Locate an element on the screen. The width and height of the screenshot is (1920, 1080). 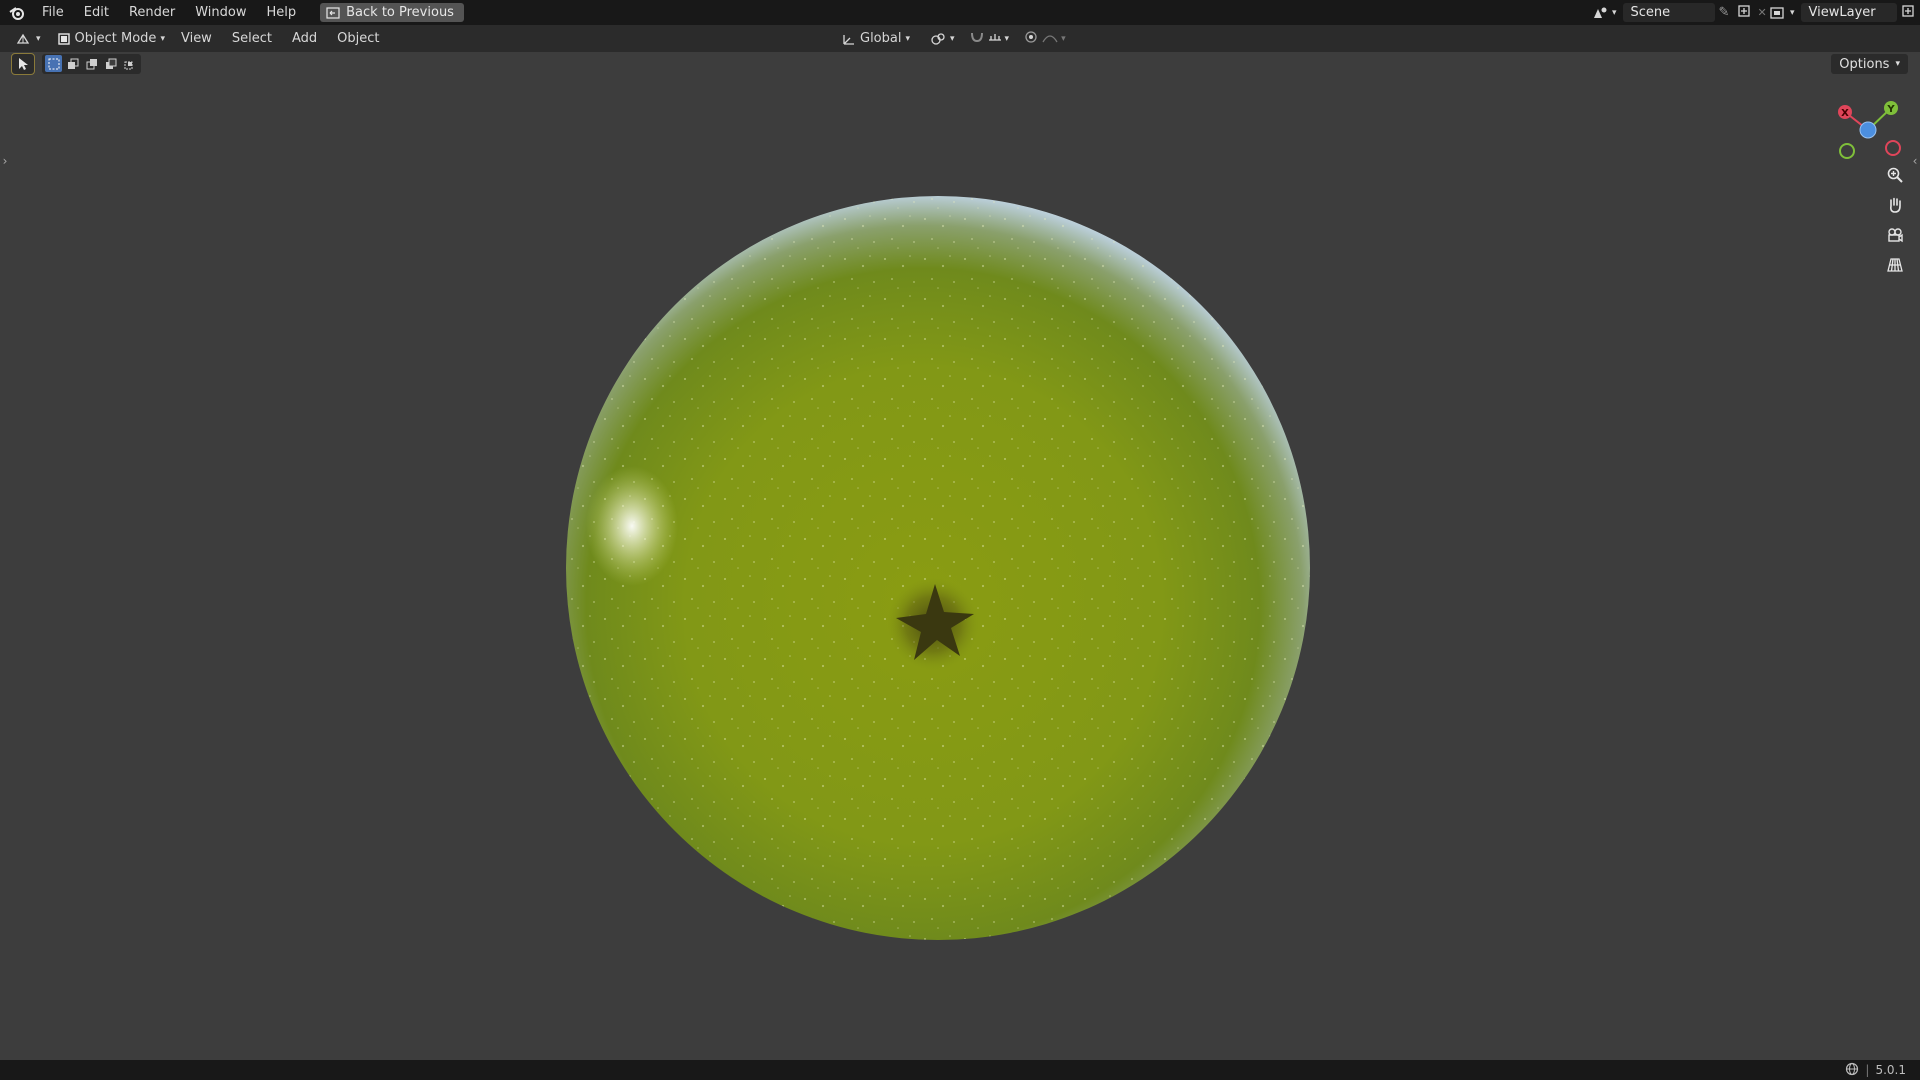
camera-icon is located at coordinates (1895, 235).